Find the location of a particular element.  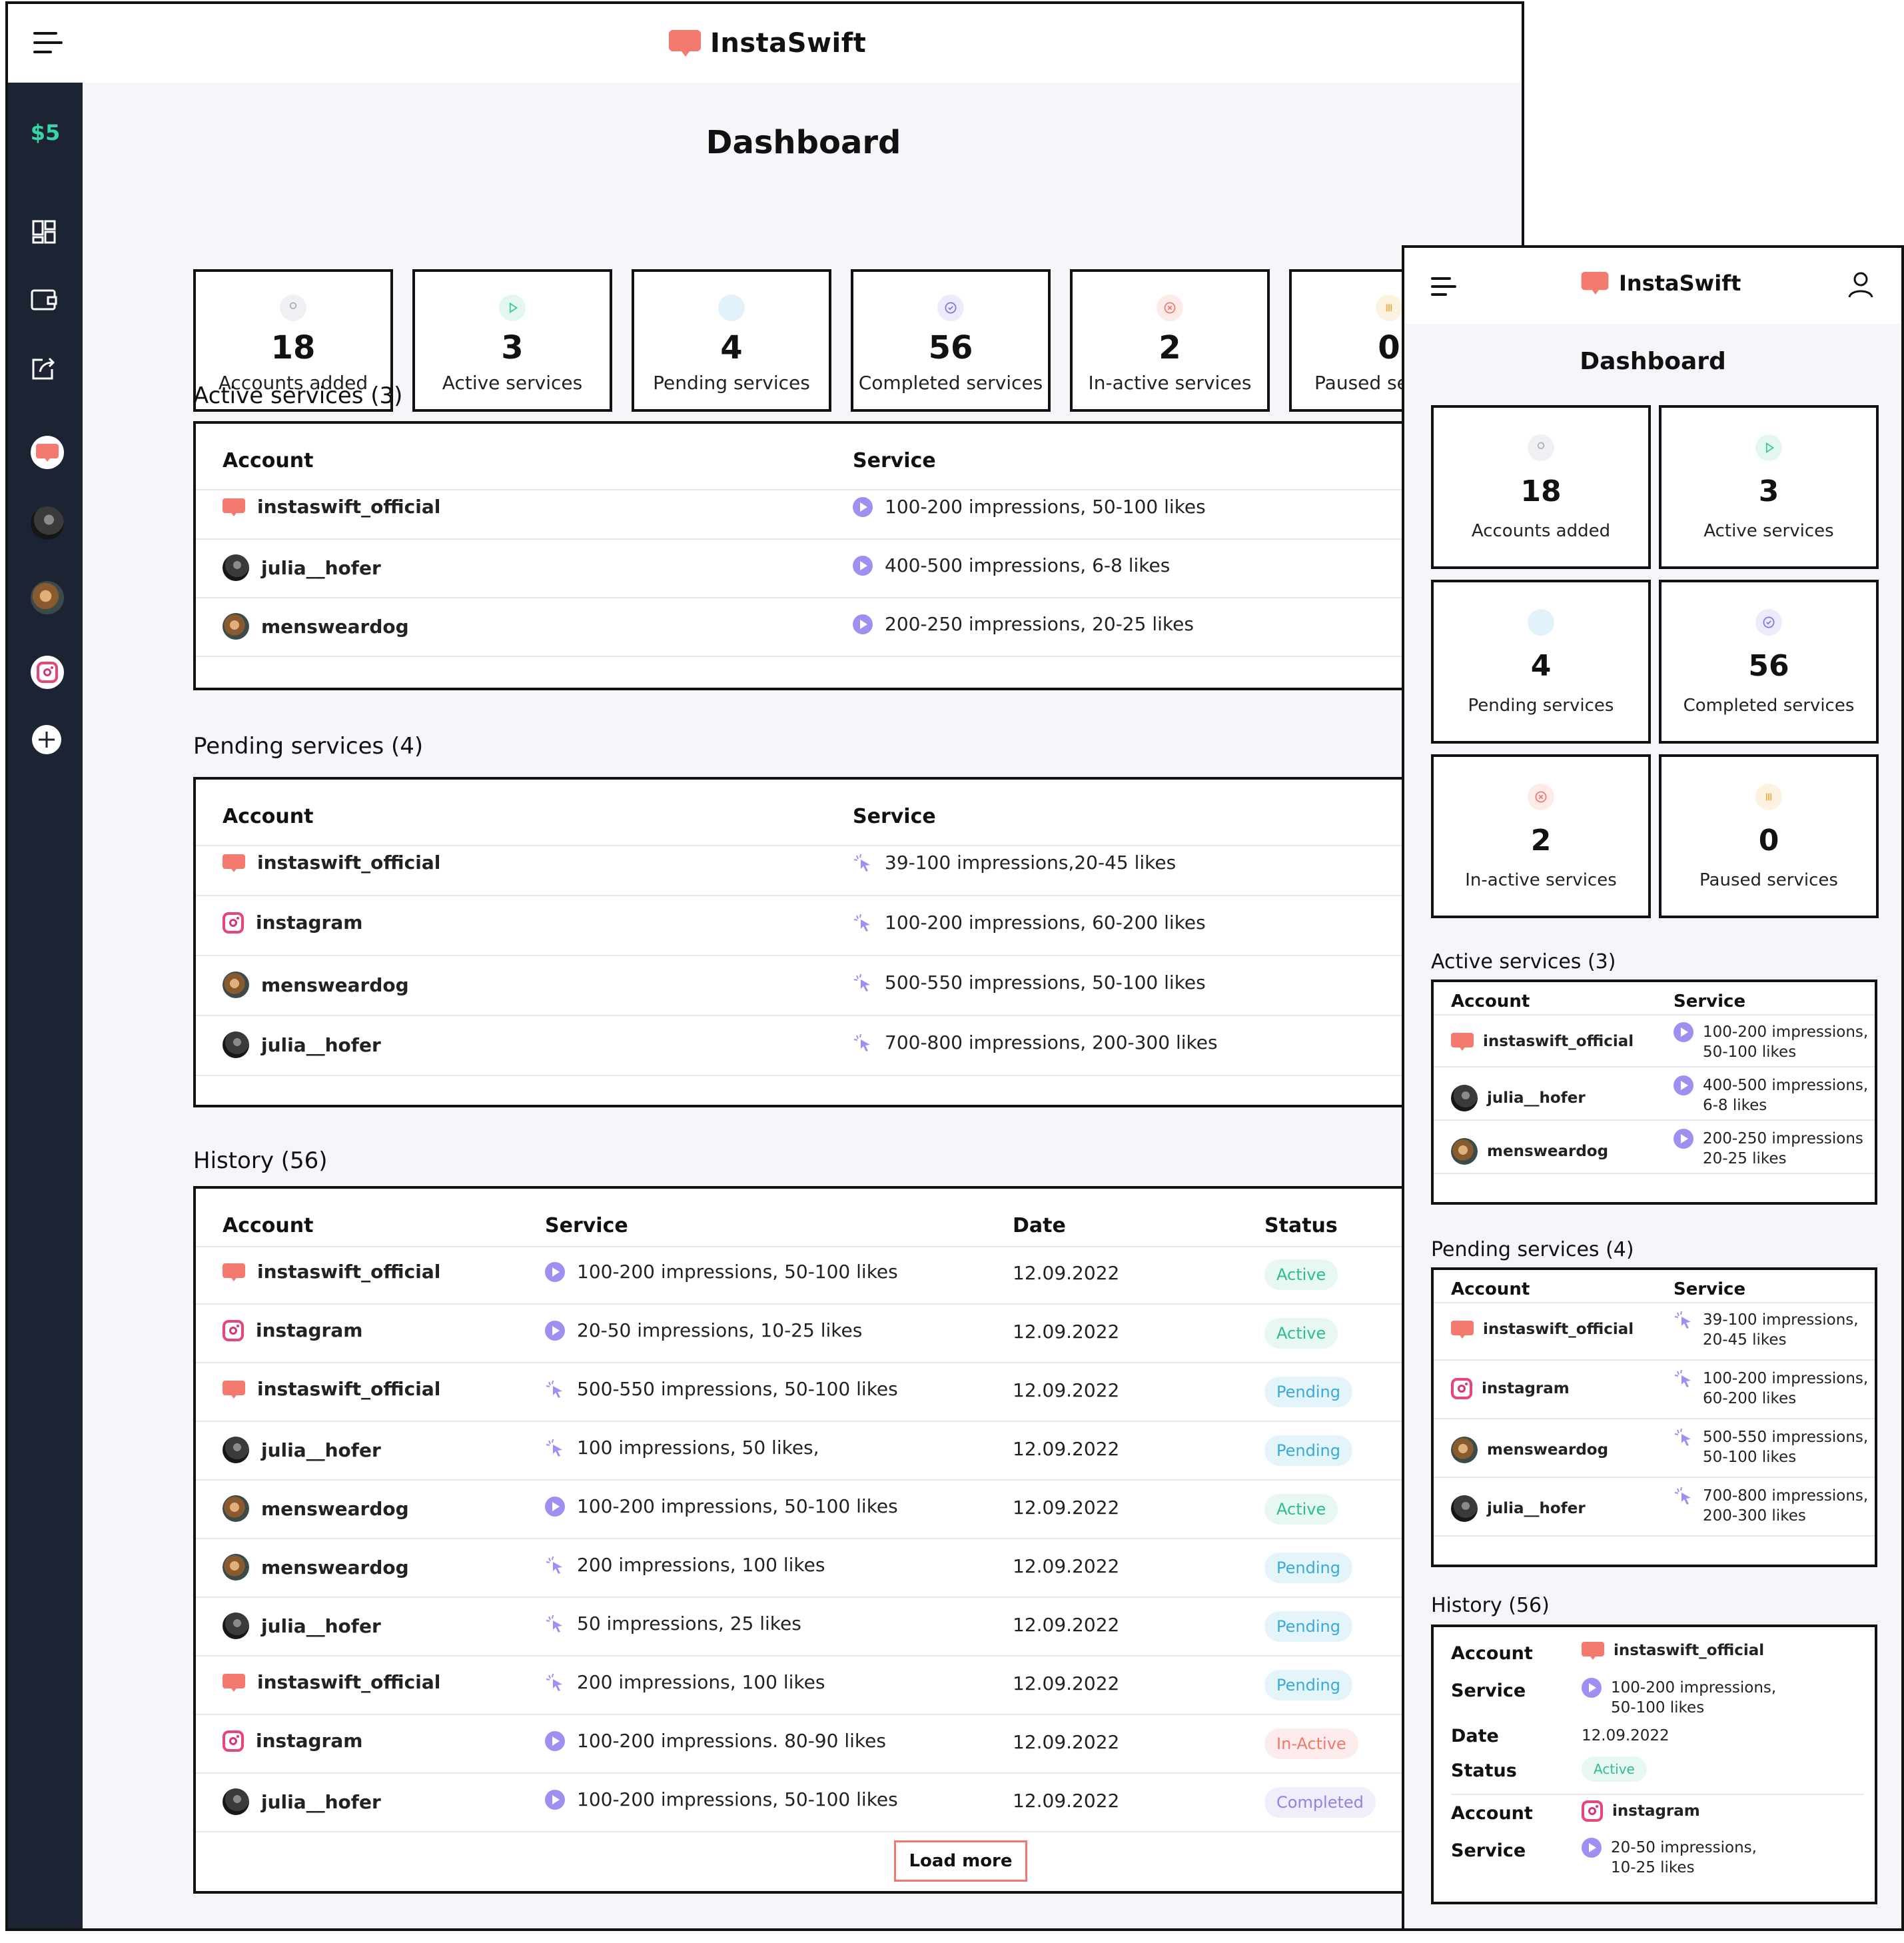

share-out-icon is located at coordinates (44, 368).